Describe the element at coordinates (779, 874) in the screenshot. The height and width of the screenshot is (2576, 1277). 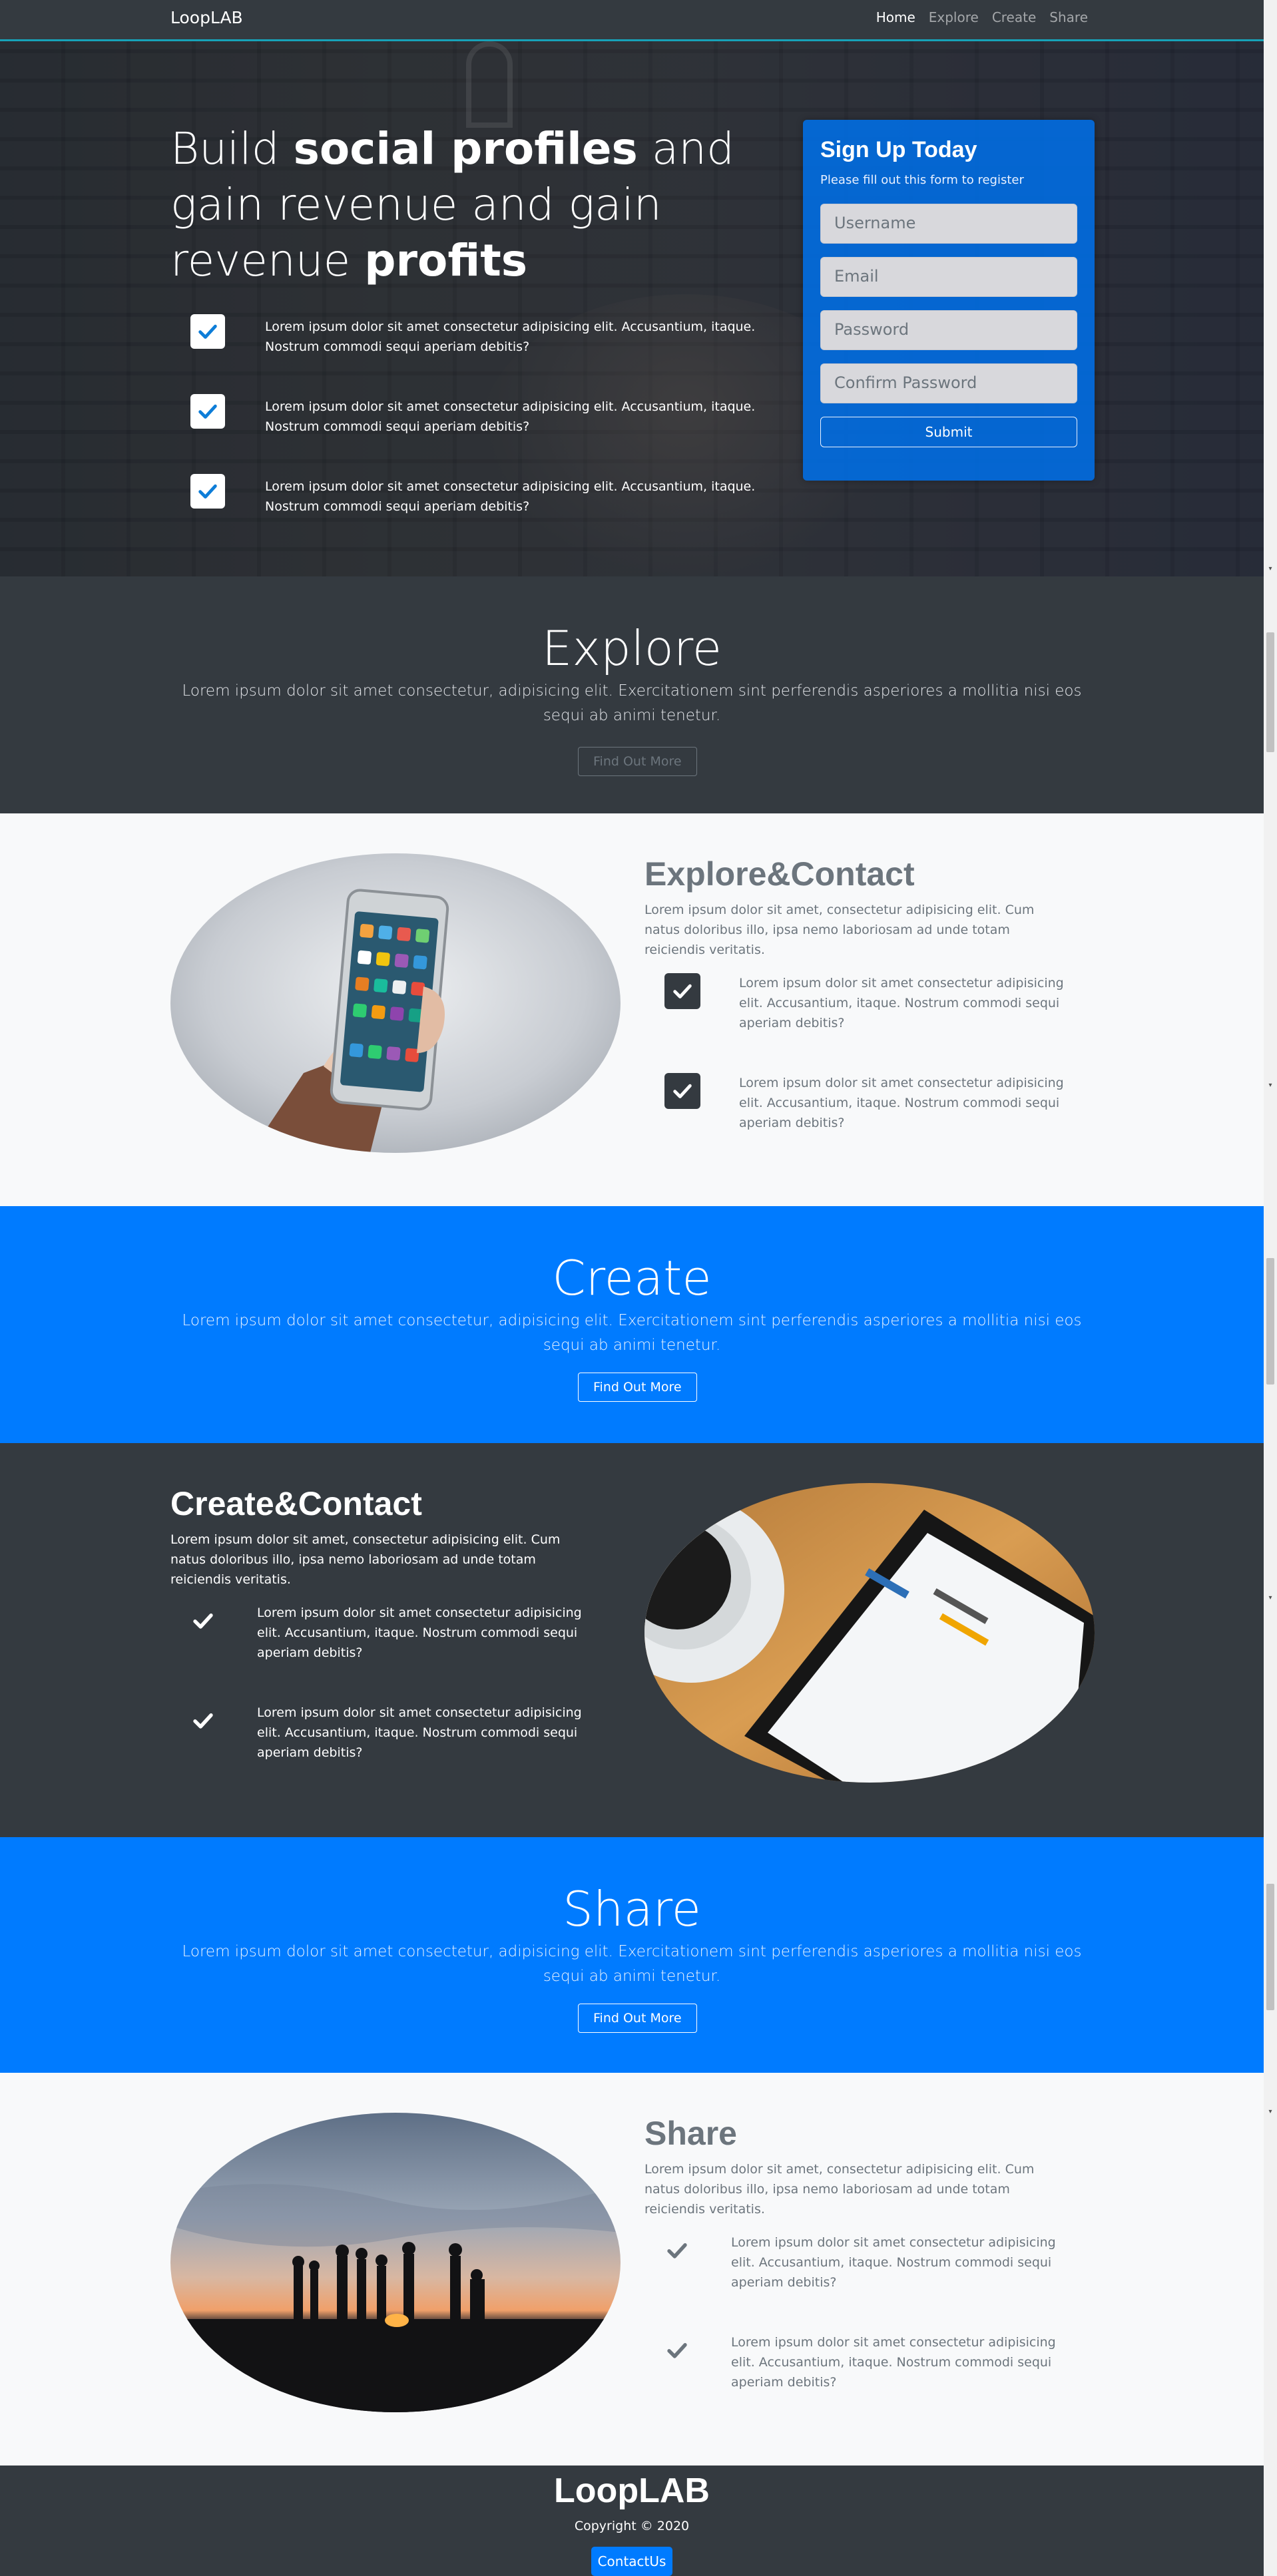
I see `explore-contact-title: Explore&Contact` at that location.